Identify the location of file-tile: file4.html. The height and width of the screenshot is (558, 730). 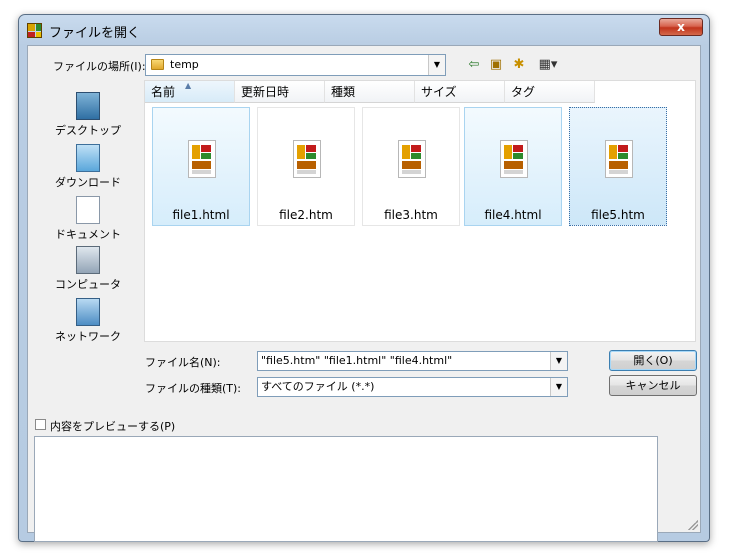
(513, 166).